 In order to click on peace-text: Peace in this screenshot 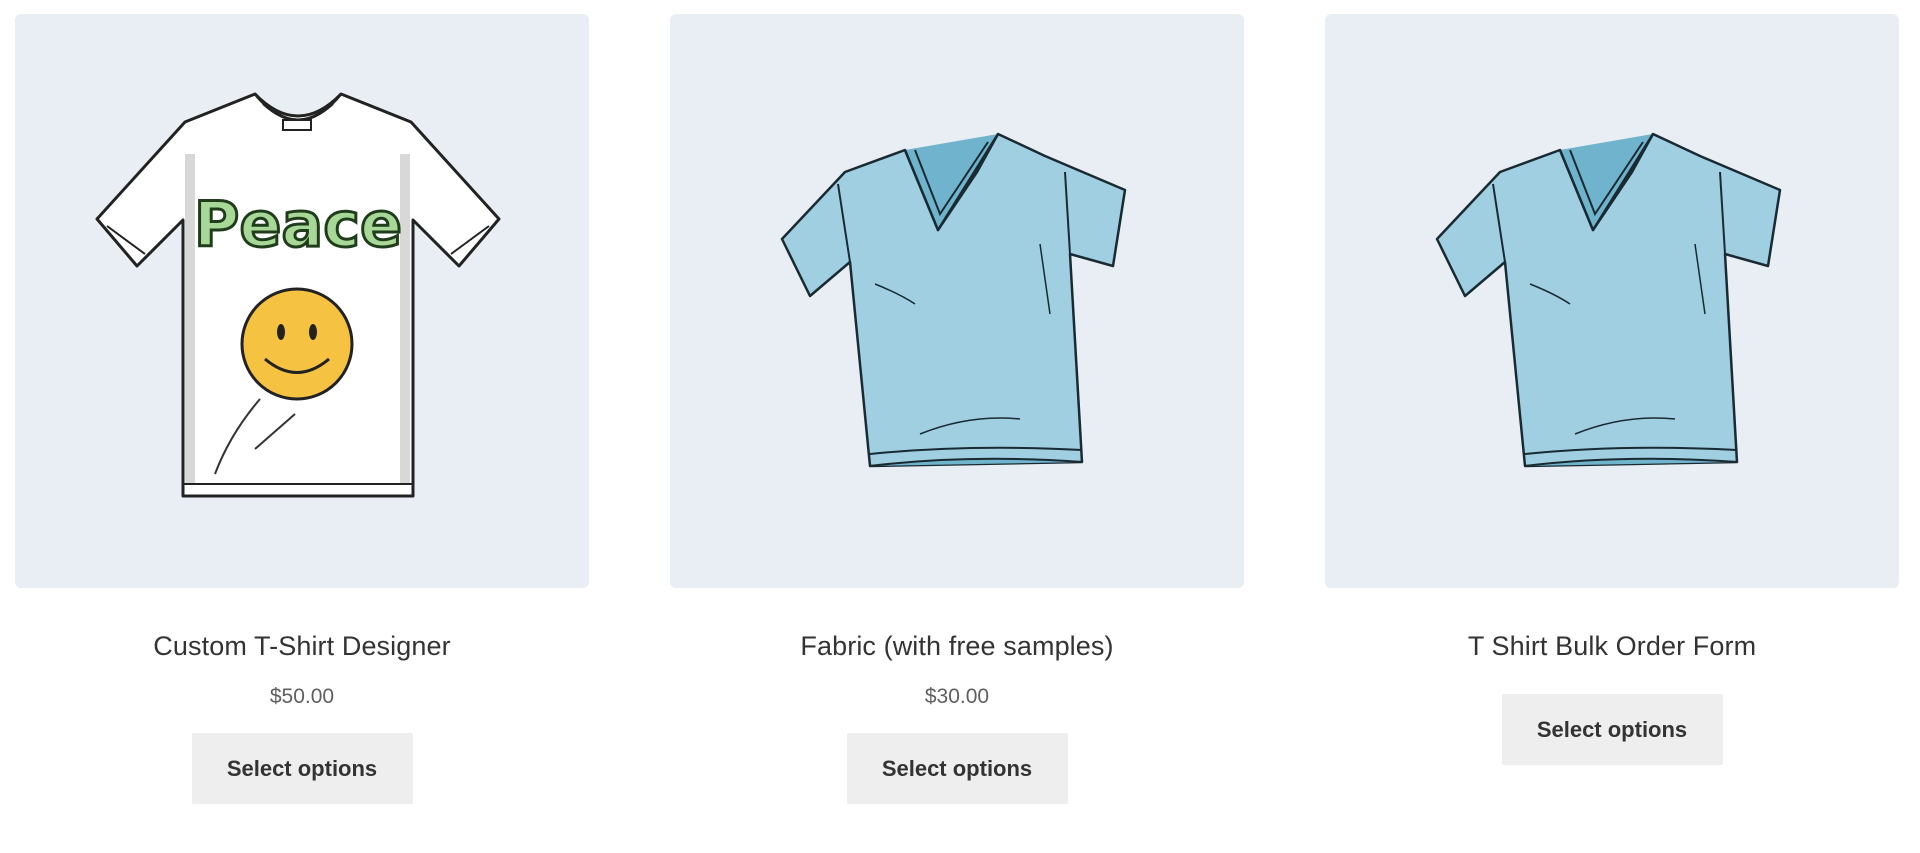, I will do `click(298, 224)`.